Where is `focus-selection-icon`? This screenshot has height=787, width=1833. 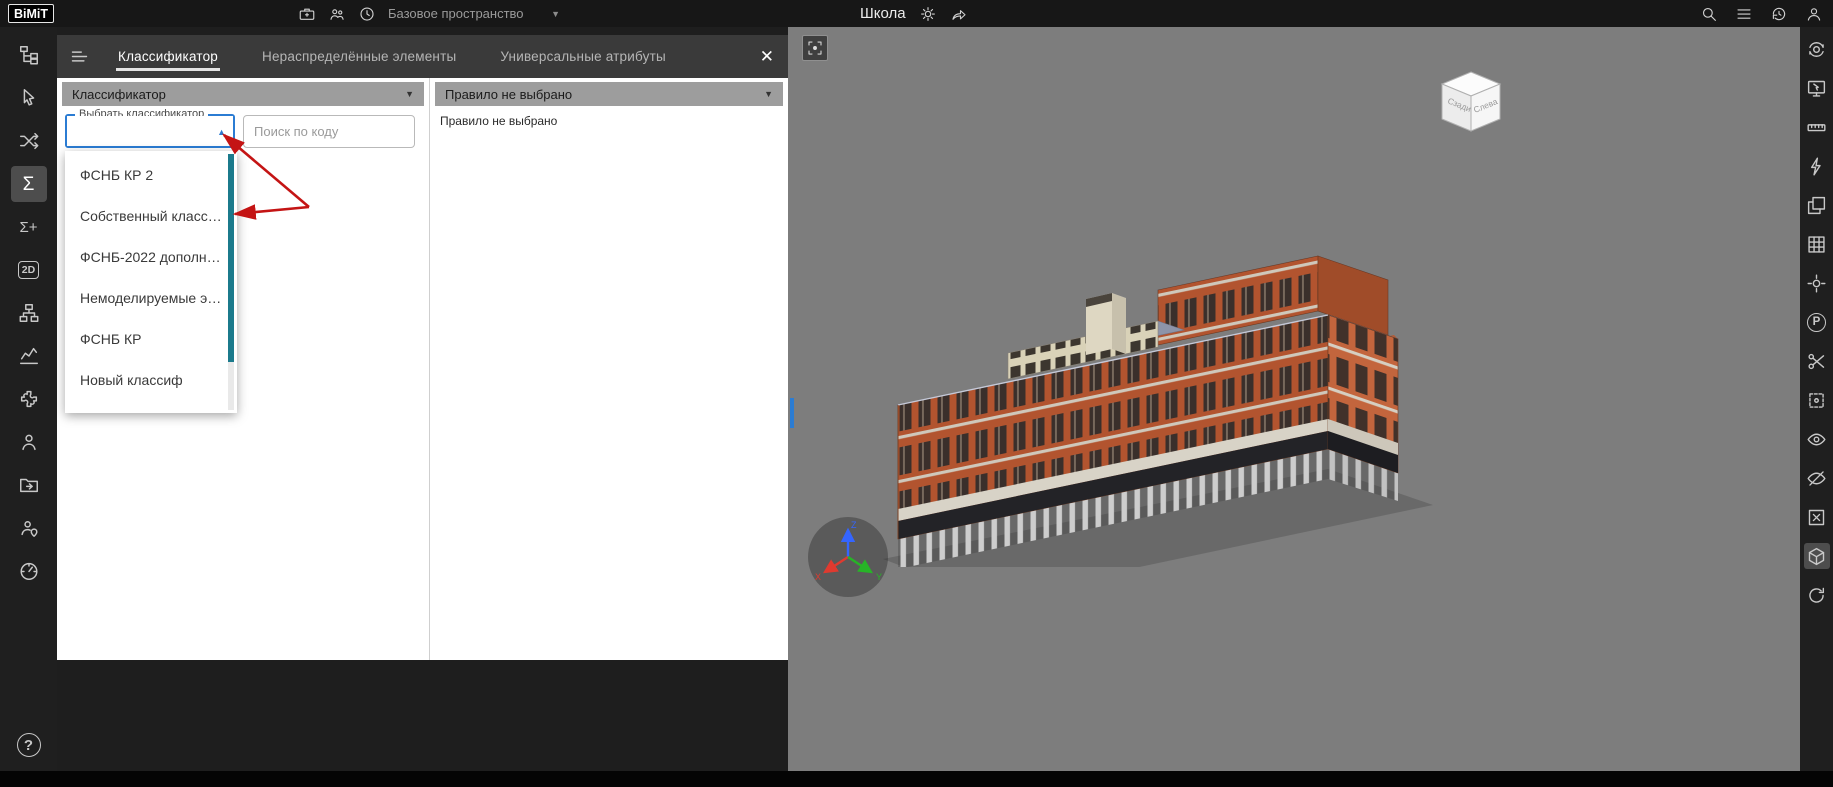 focus-selection-icon is located at coordinates (815, 48).